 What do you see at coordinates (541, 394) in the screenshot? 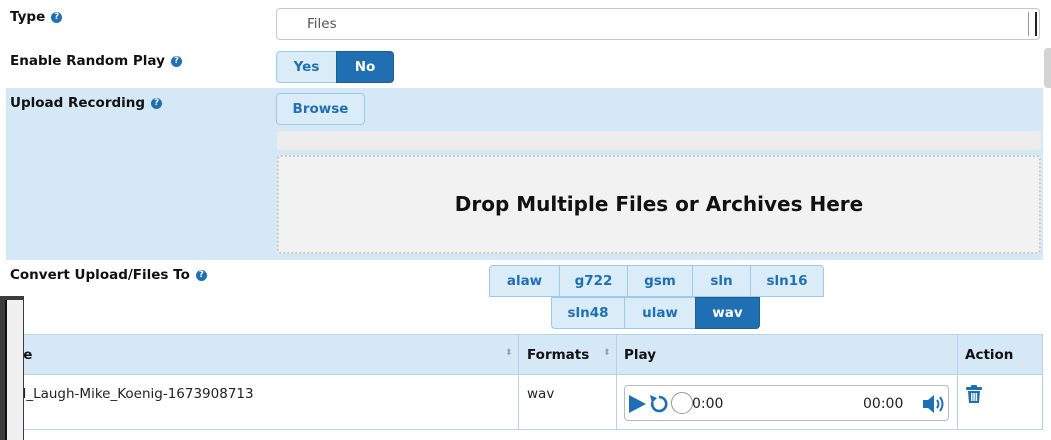
I see `file-formats-cell: wav` at bounding box center [541, 394].